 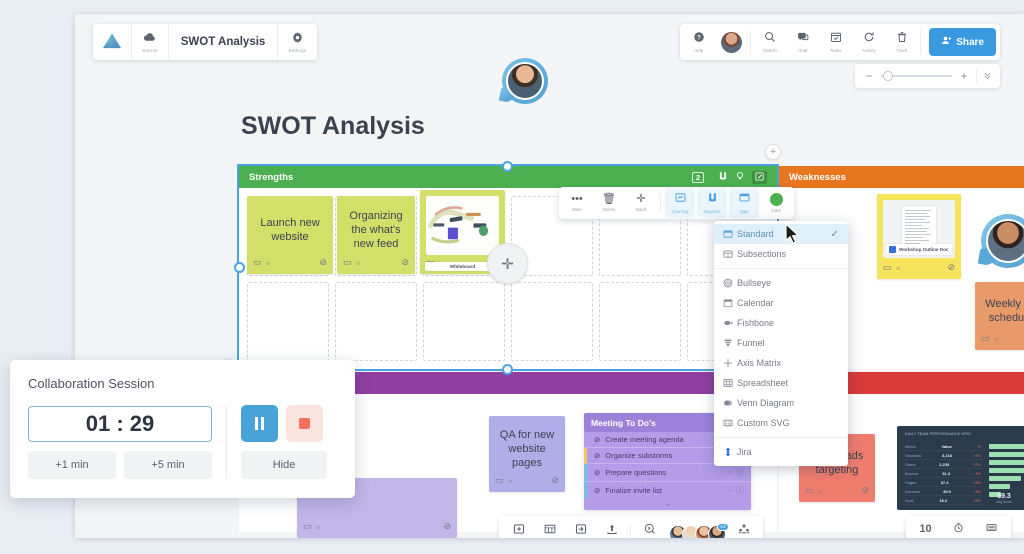 What do you see at coordinates (773, 152) in the screenshot?
I see `add-section-node-top: +` at bounding box center [773, 152].